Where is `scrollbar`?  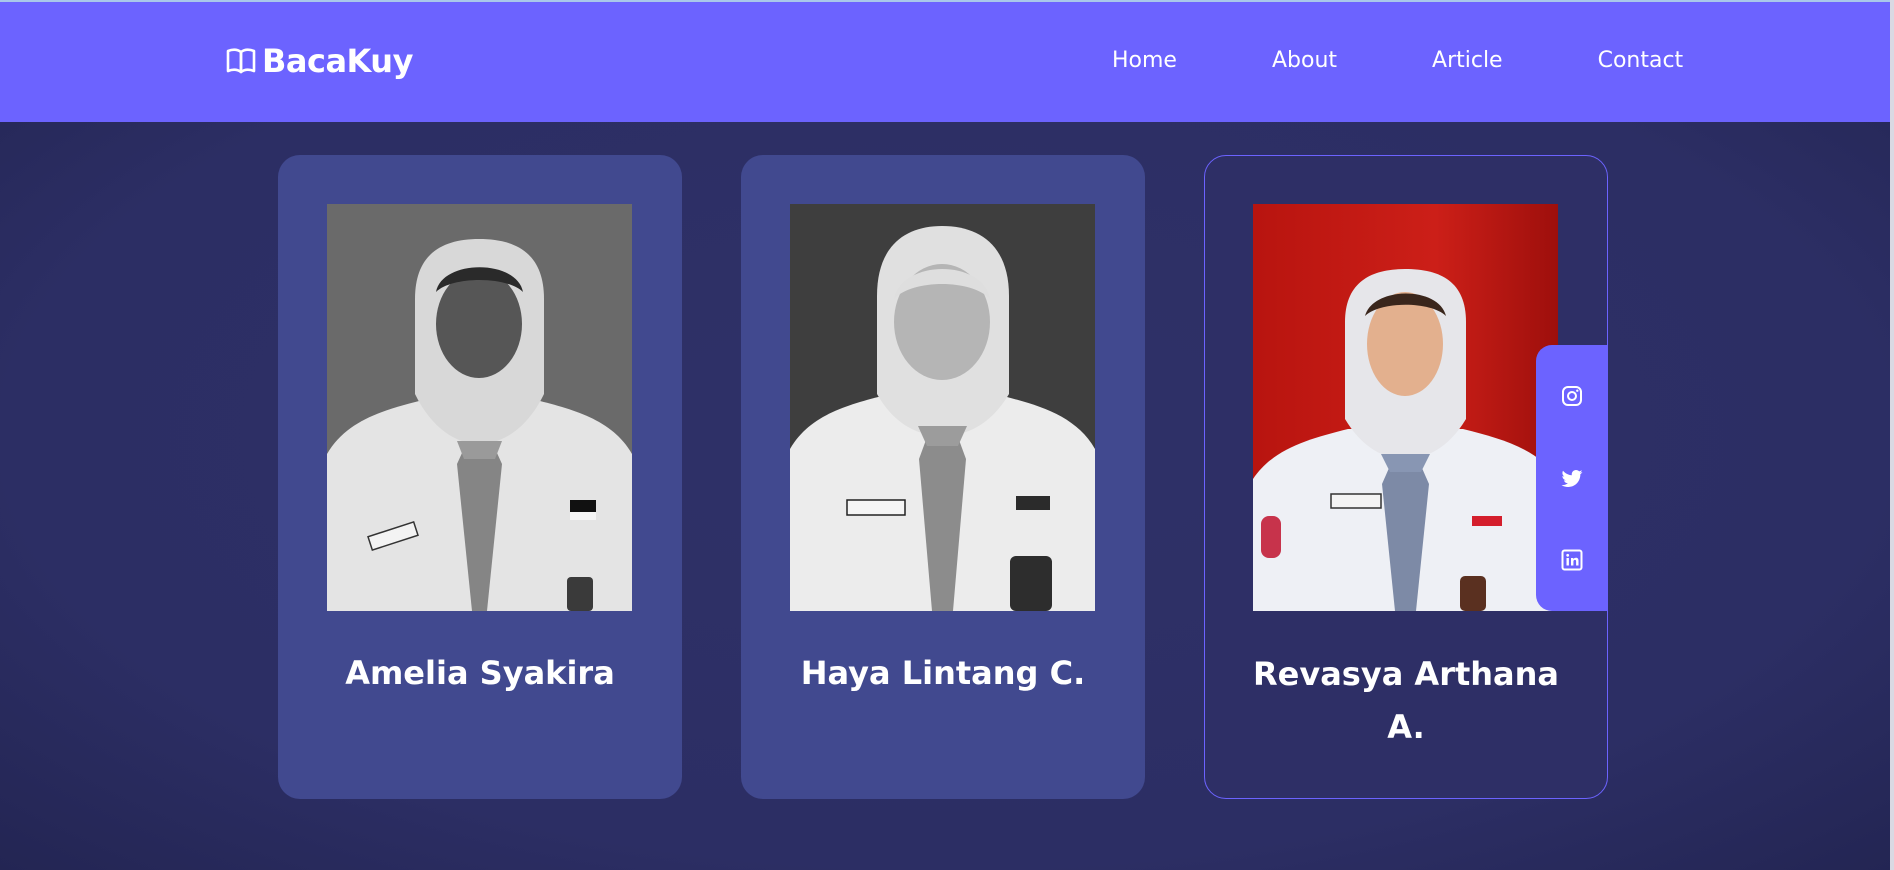 scrollbar is located at coordinates (1892, 435).